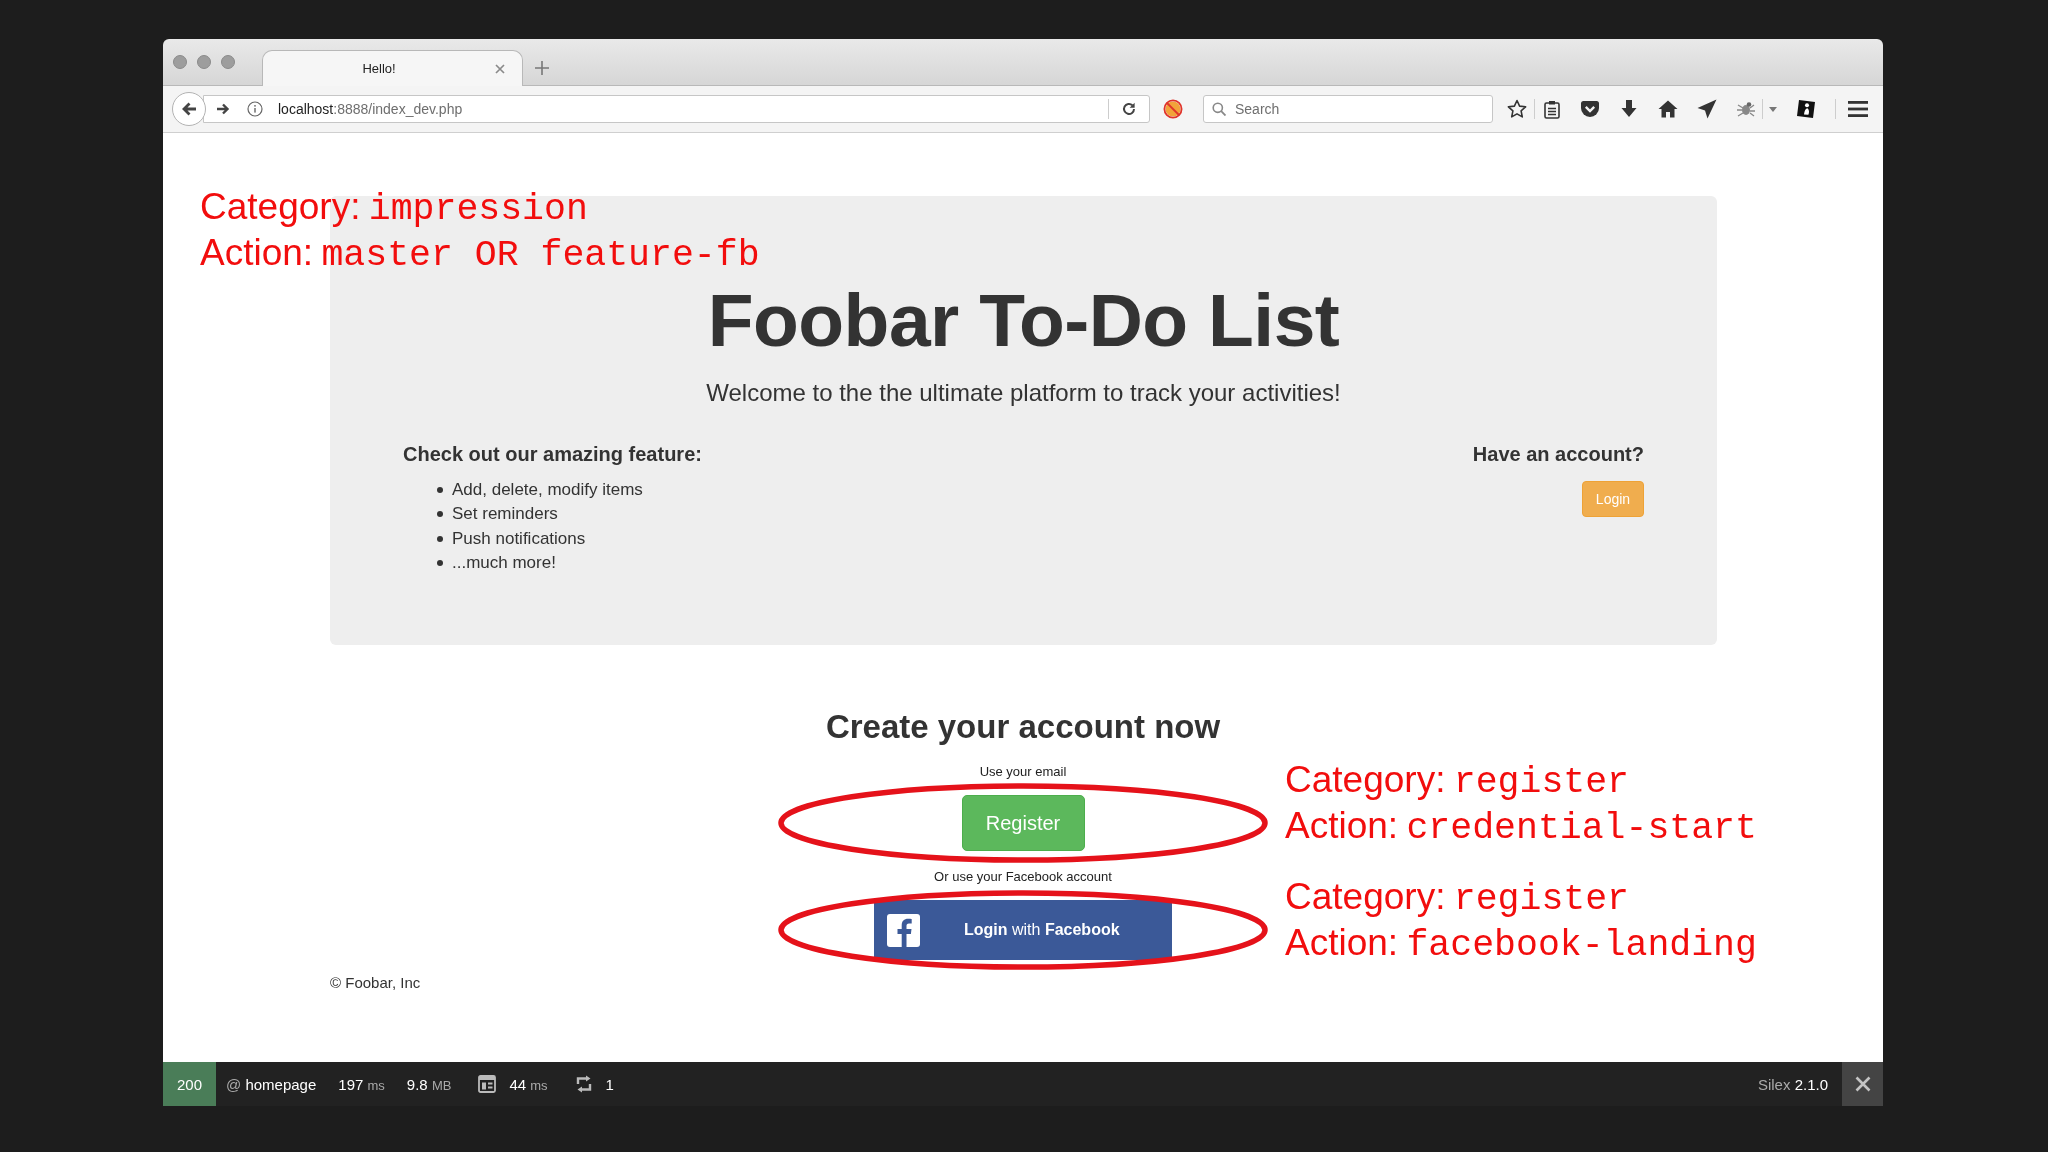 This screenshot has width=2048, height=1152. Describe the element at coordinates (1629, 109) in the screenshot. I see `download-icon` at that location.